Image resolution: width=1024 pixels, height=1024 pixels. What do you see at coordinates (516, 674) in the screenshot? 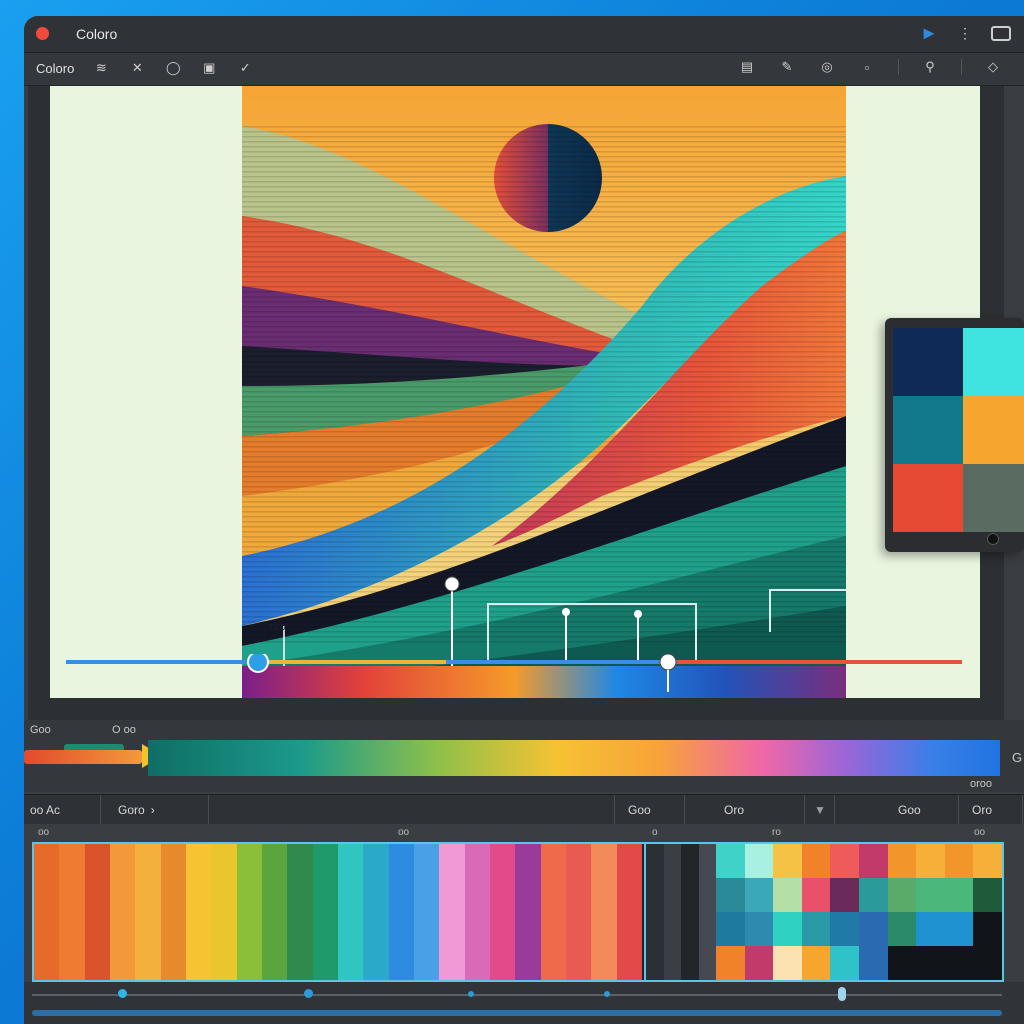
I see `color-range-slider` at bounding box center [516, 674].